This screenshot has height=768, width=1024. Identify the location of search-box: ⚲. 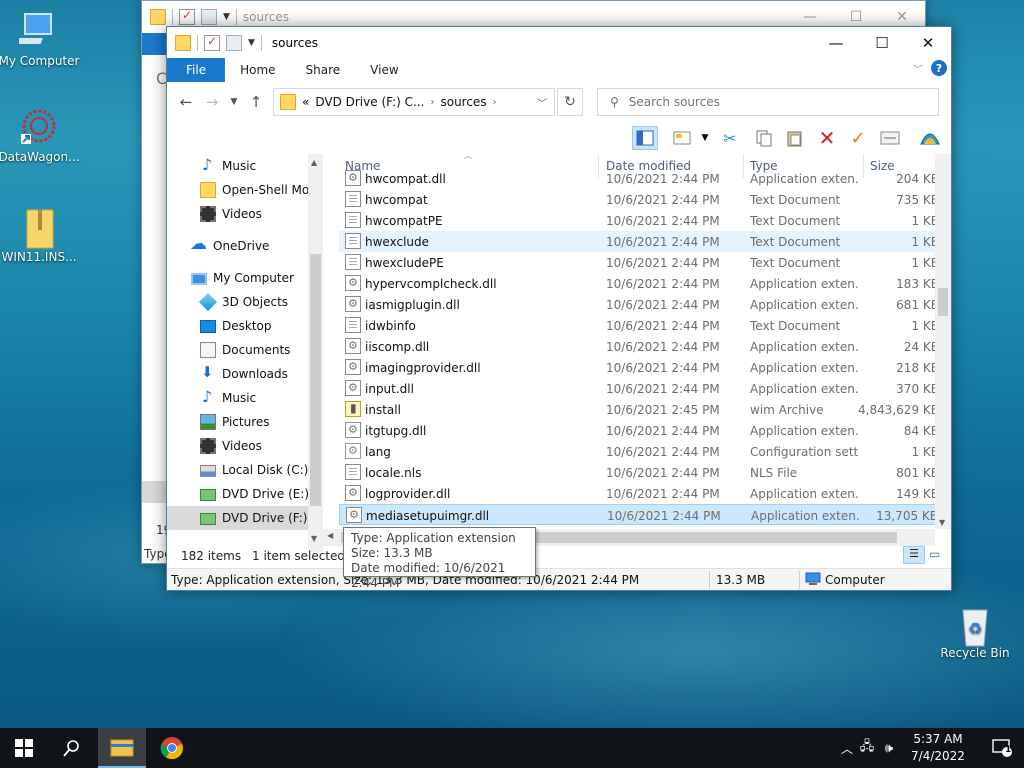
(768, 102).